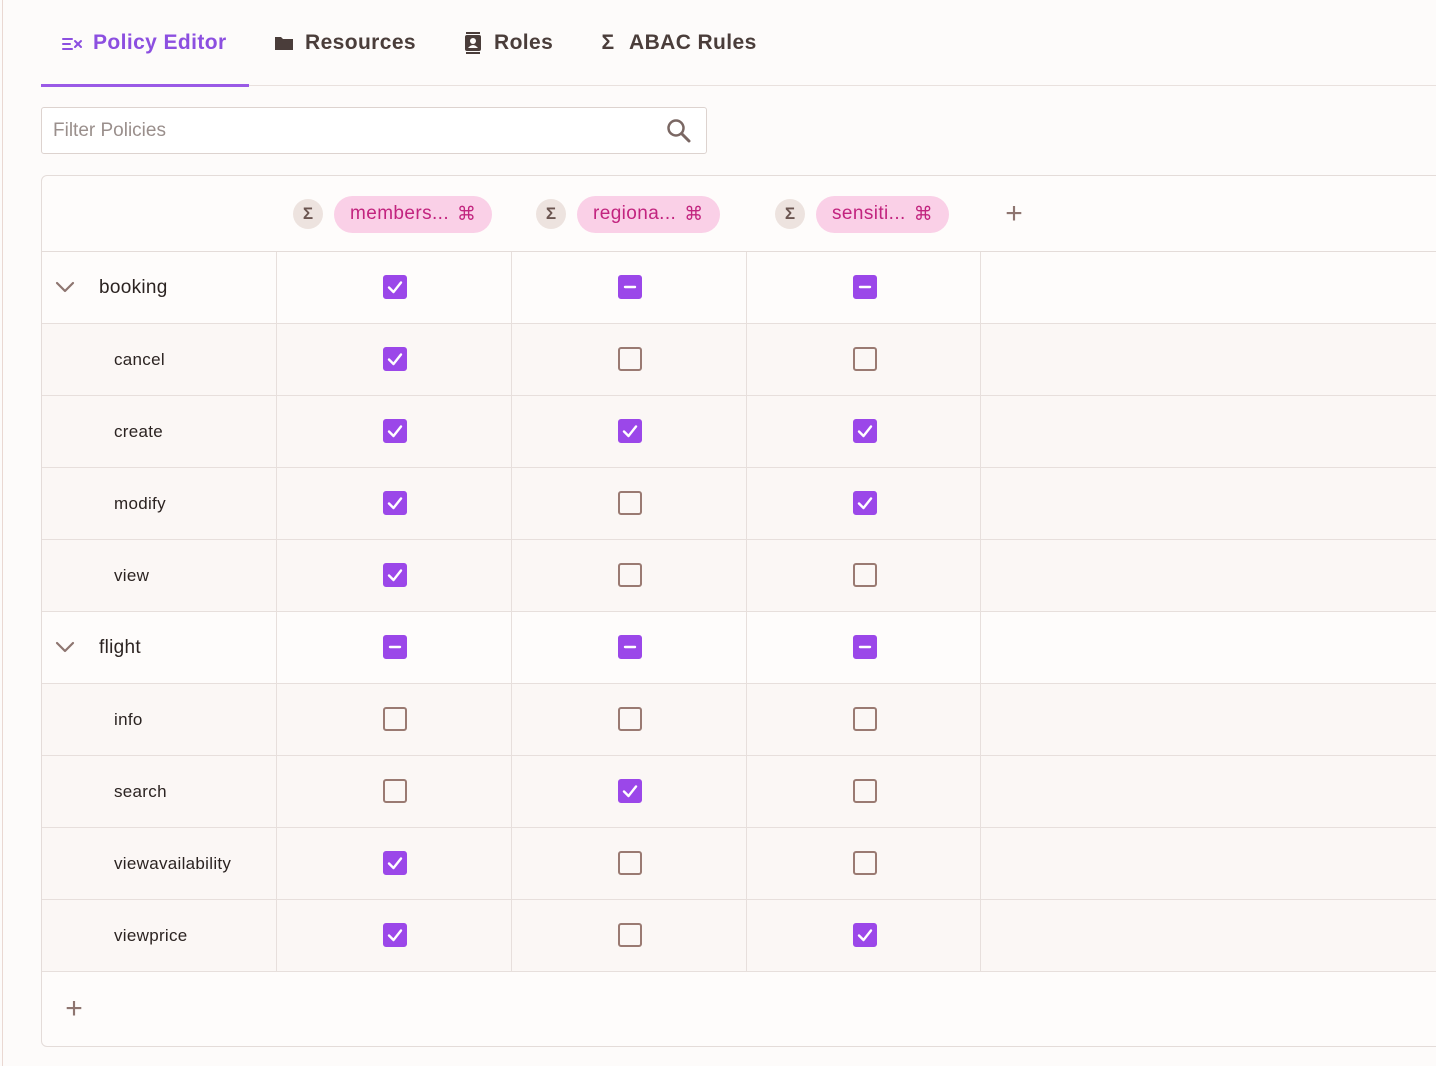  What do you see at coordinates (473, 43) in the screenshot?
I see `contact-card-icon` at bounding box center [473, 43].